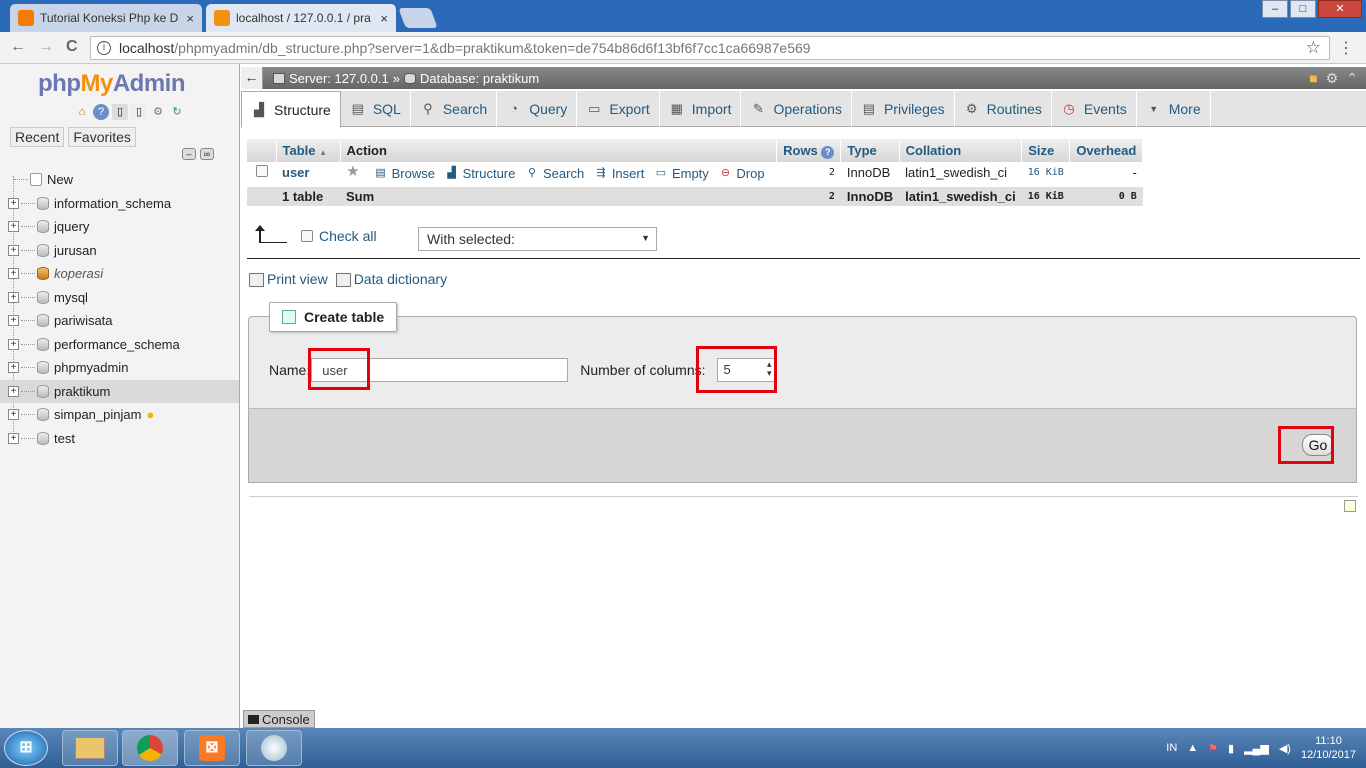  What do you see at coordinates (355, 171) in the screenshot?
I see `favorite-star-icon: ★` at bounding box center [355, 171].